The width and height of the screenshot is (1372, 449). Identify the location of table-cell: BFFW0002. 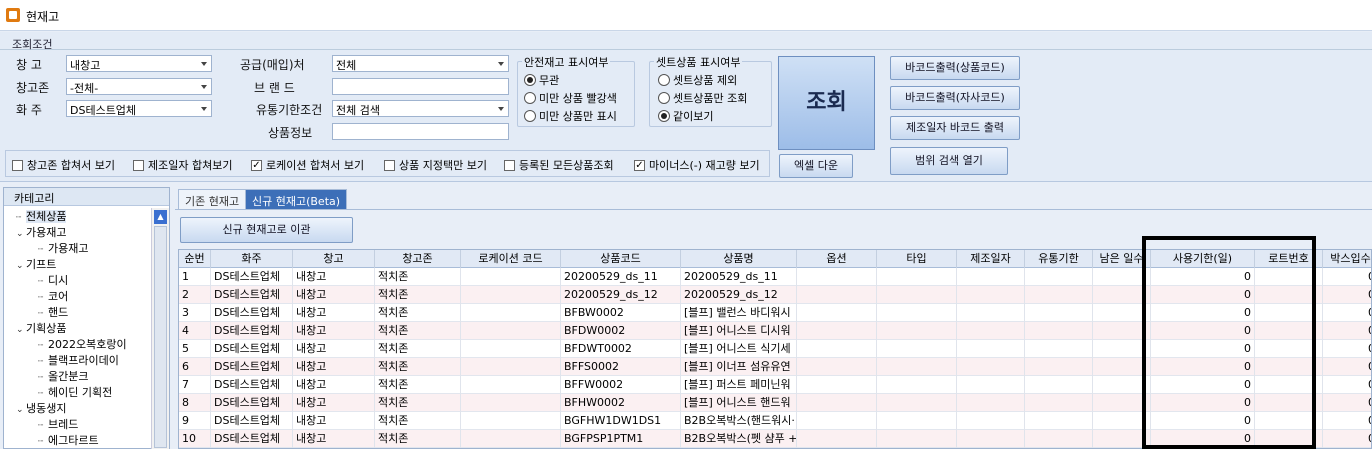
(621, 385).